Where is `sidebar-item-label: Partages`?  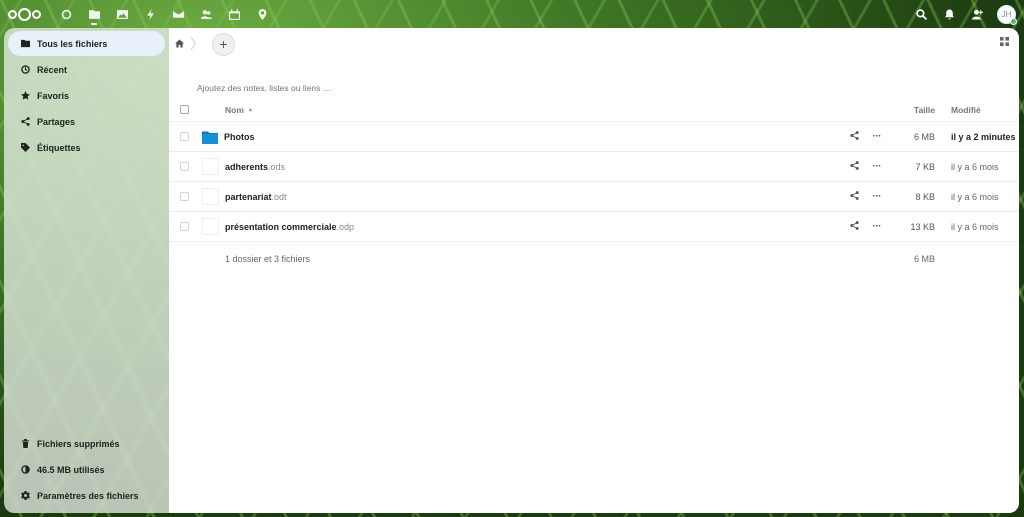
sidebar-item-label: Partages is located at coordinates (56, 121).